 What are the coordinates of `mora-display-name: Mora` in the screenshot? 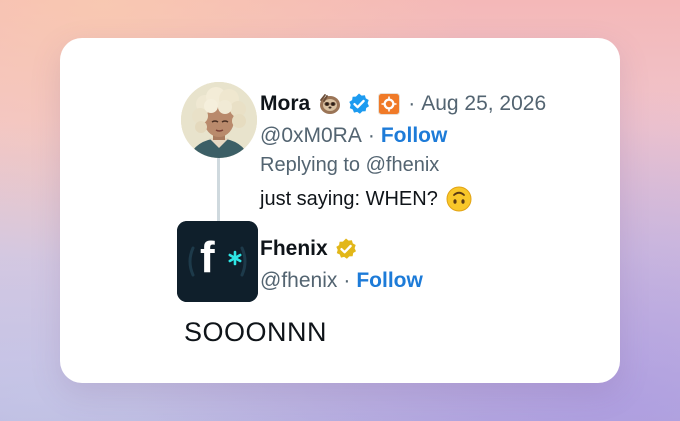 It's located at (285, 104).